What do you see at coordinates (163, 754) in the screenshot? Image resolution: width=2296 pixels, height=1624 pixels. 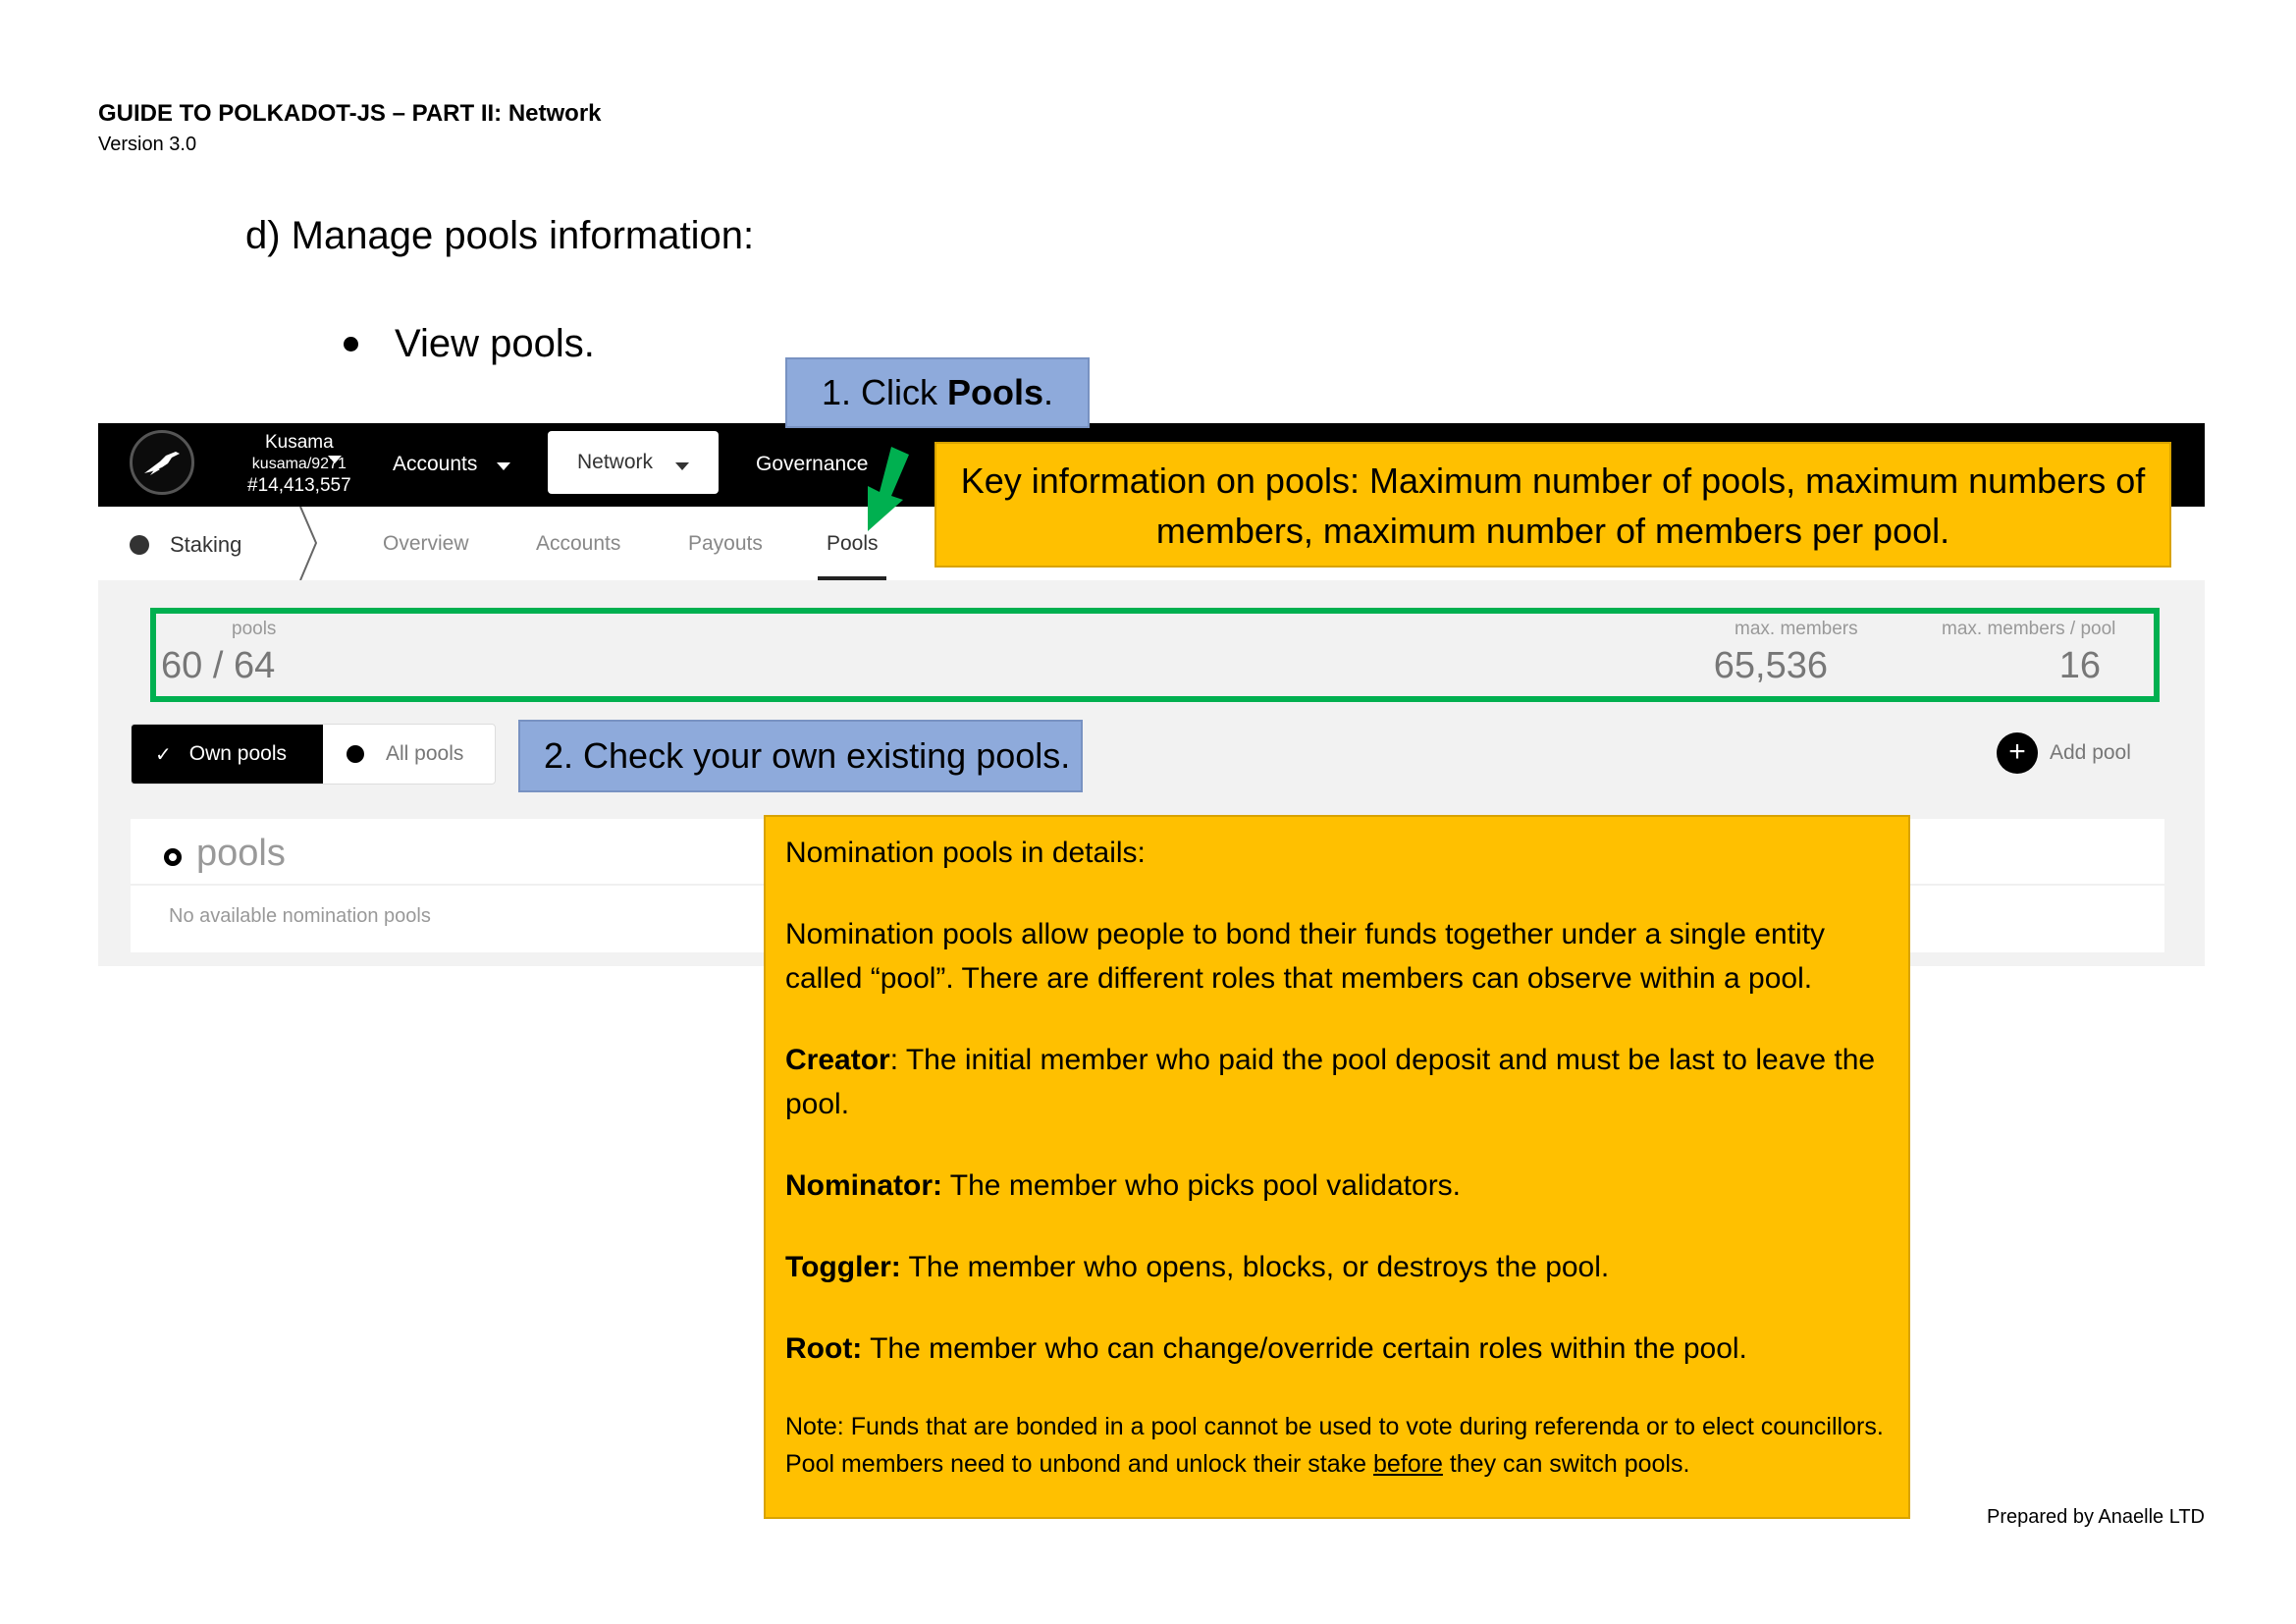 I see `check-icon: ✓` at bounding box center [163, 754].